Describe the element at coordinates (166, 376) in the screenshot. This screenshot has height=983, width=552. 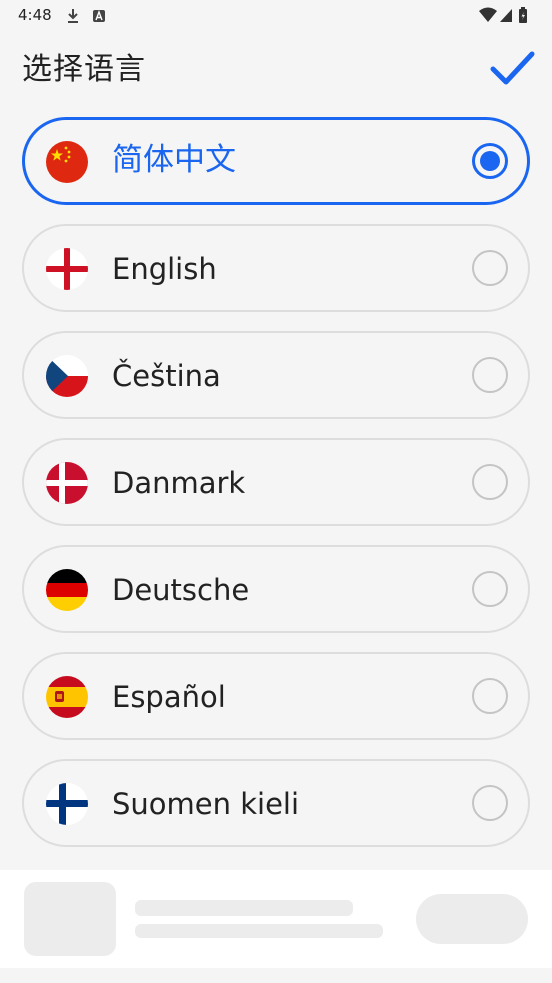
I see `language-label: Čeština` at that location.